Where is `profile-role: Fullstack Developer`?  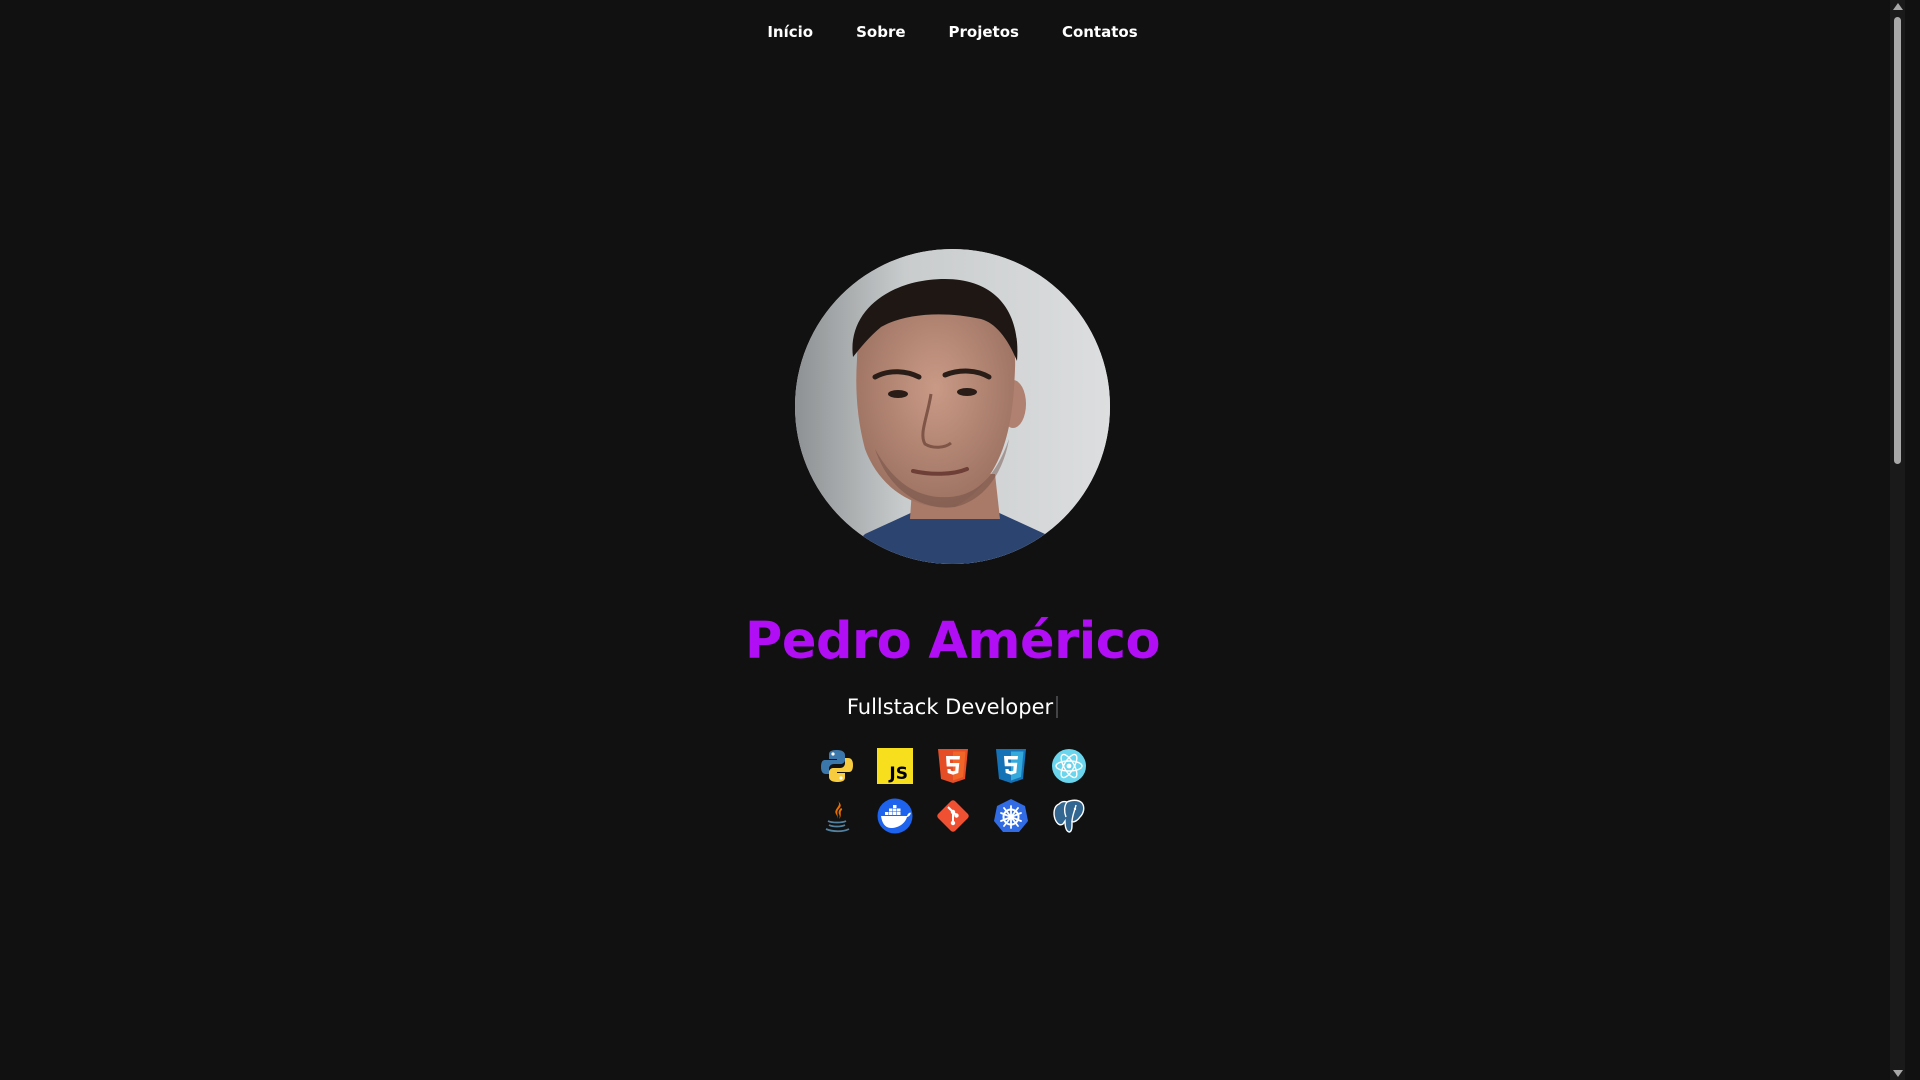 profile-role: Fullstack Developer is located at coordinates (950, 707).